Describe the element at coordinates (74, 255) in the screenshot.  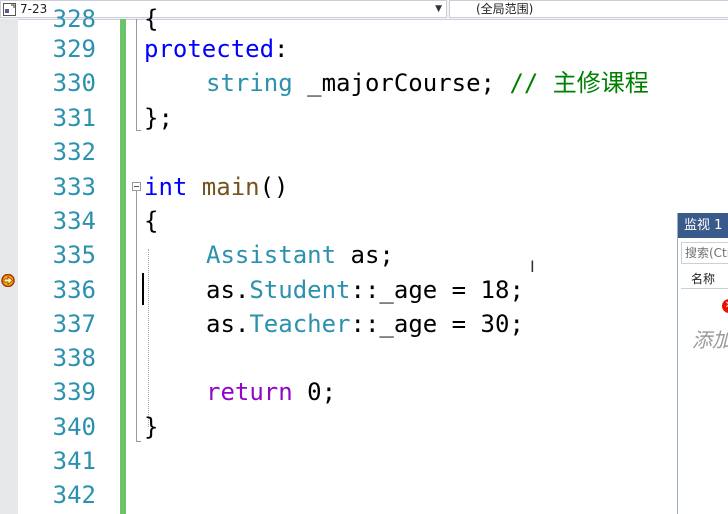
I see `line-number: 335` at that location.